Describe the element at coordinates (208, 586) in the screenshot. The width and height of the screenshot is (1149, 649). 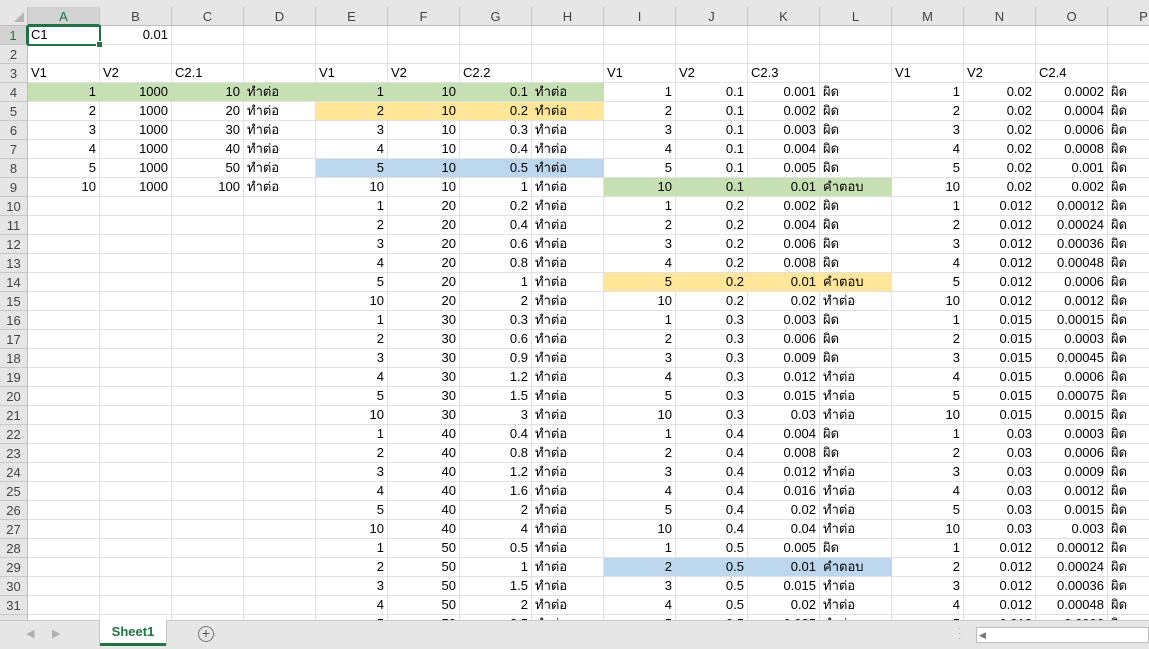
I see `cell-c30` at that location.